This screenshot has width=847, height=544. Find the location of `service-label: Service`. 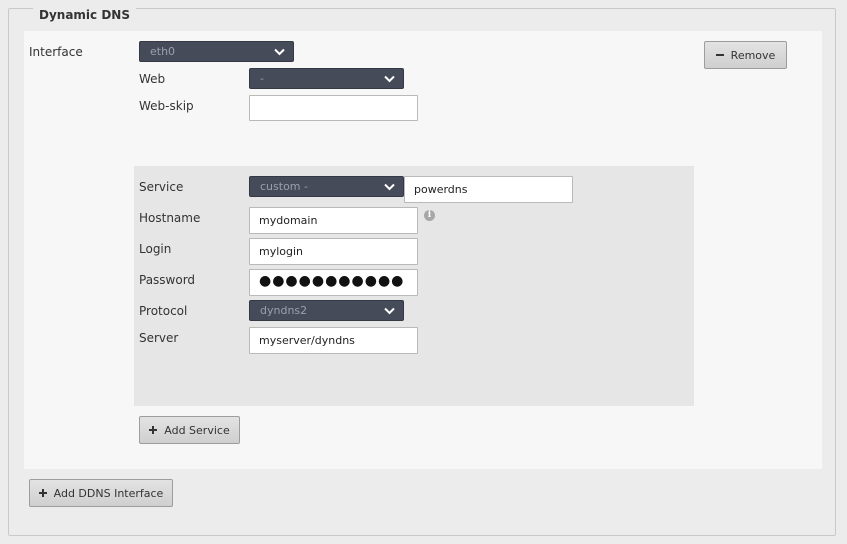

service-label: Service is located at coordinates (161, 187).